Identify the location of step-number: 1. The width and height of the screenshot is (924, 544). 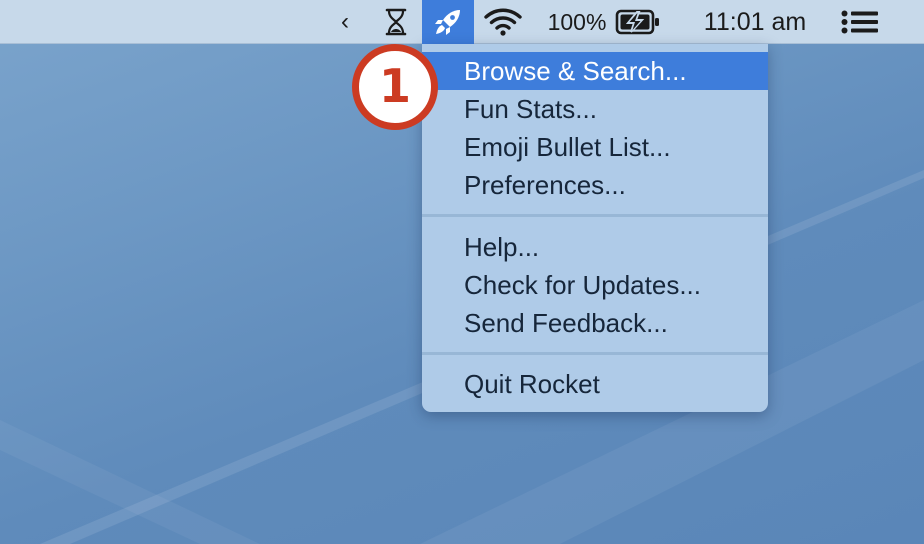
(394, 86).